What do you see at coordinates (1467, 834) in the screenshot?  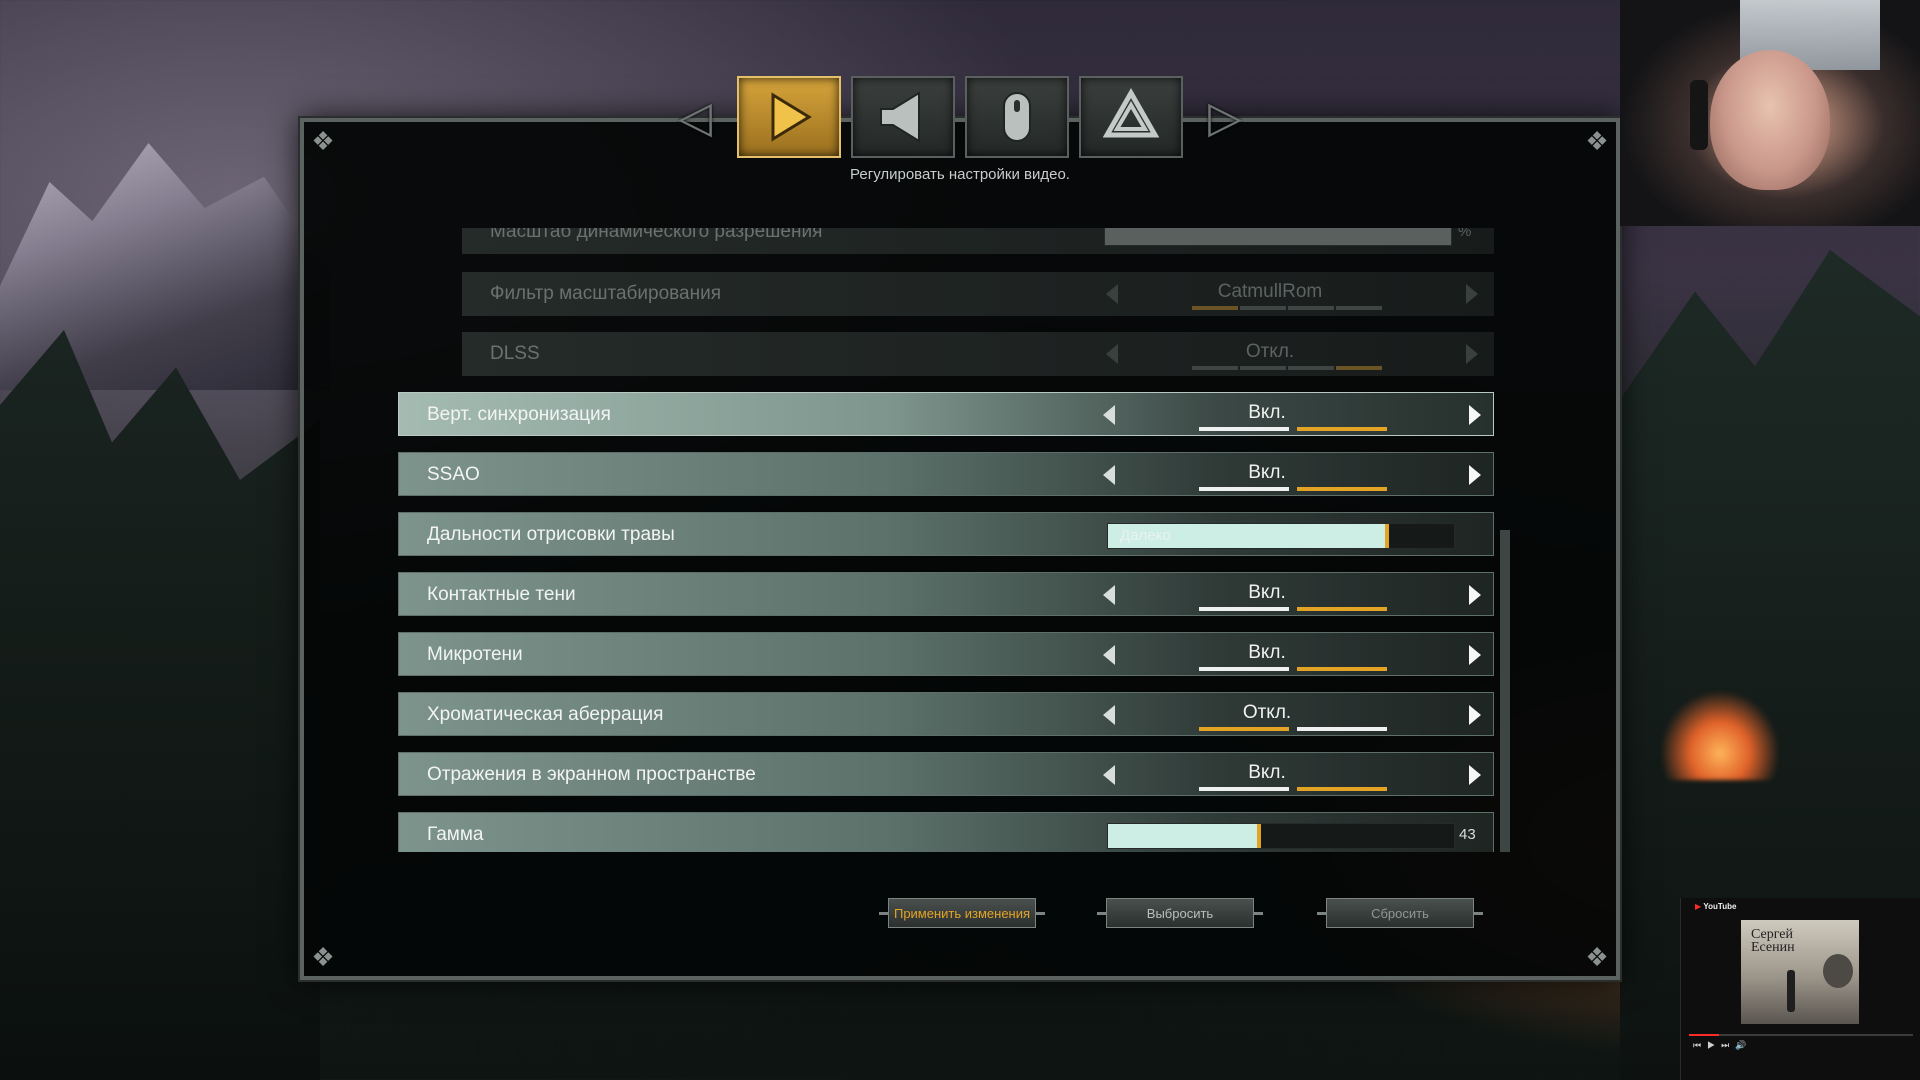 I see `slider-value: 43` at bounding box center [1467, 834].